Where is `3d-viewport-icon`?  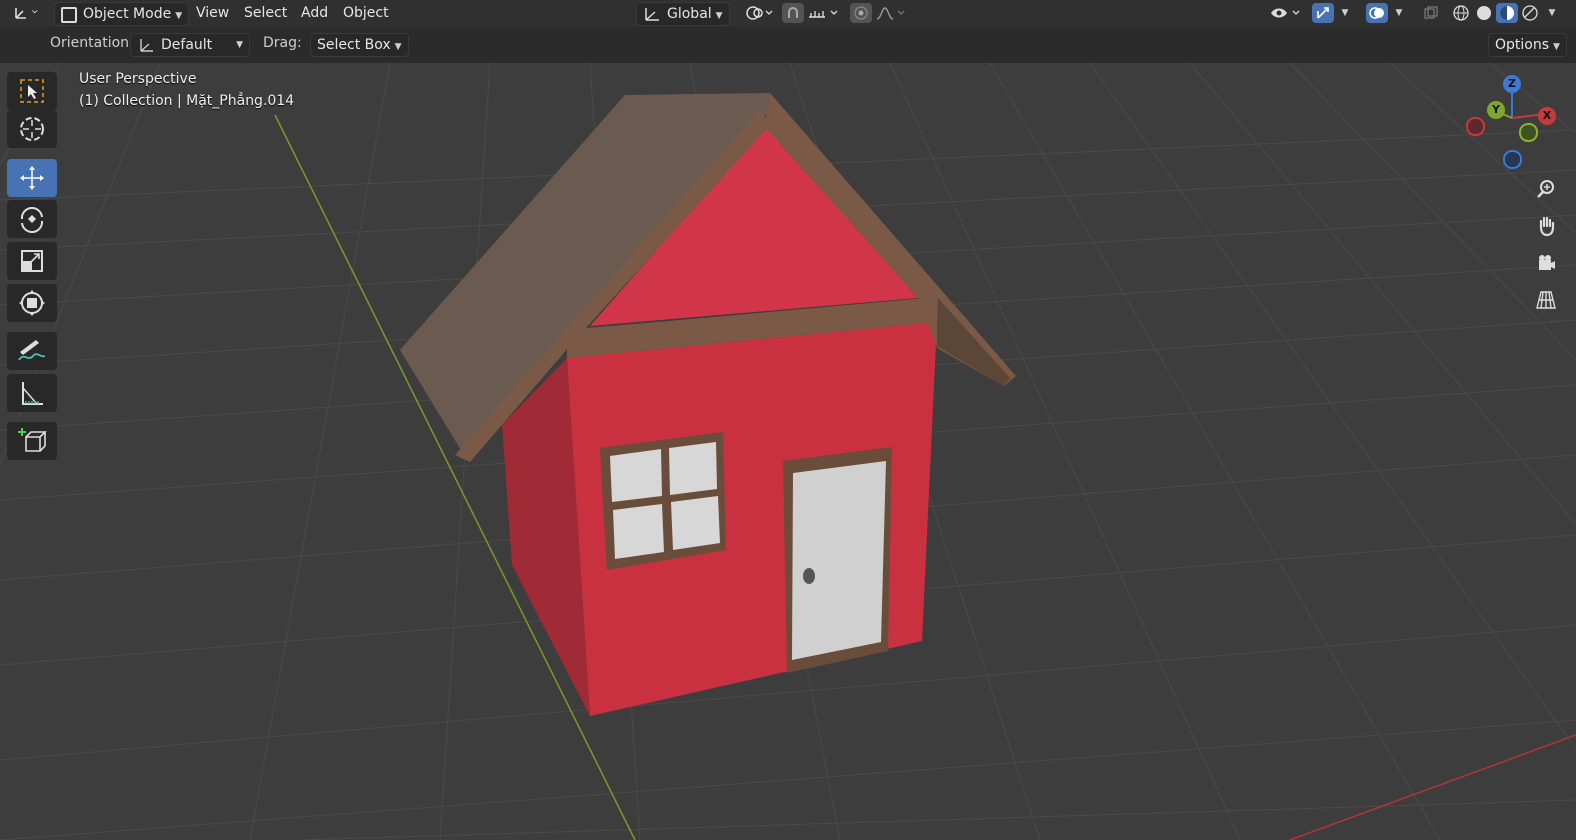
3d-viewport-icon is located at coordinates (26, 13).